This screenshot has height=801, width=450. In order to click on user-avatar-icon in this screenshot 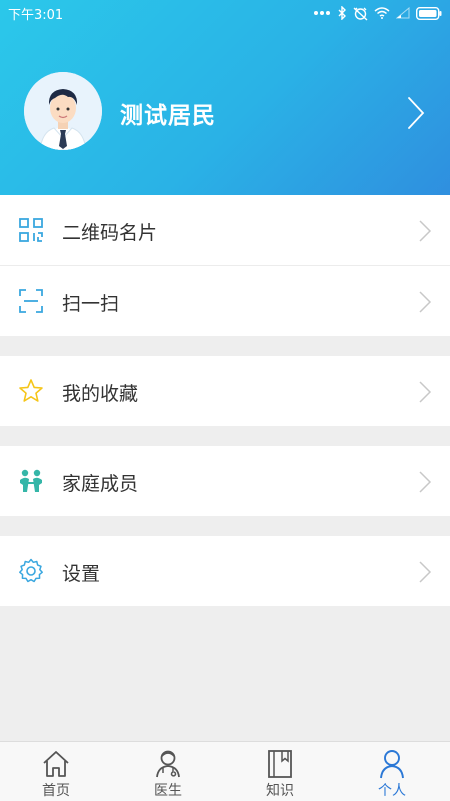, I will do `click(63, 111)`.